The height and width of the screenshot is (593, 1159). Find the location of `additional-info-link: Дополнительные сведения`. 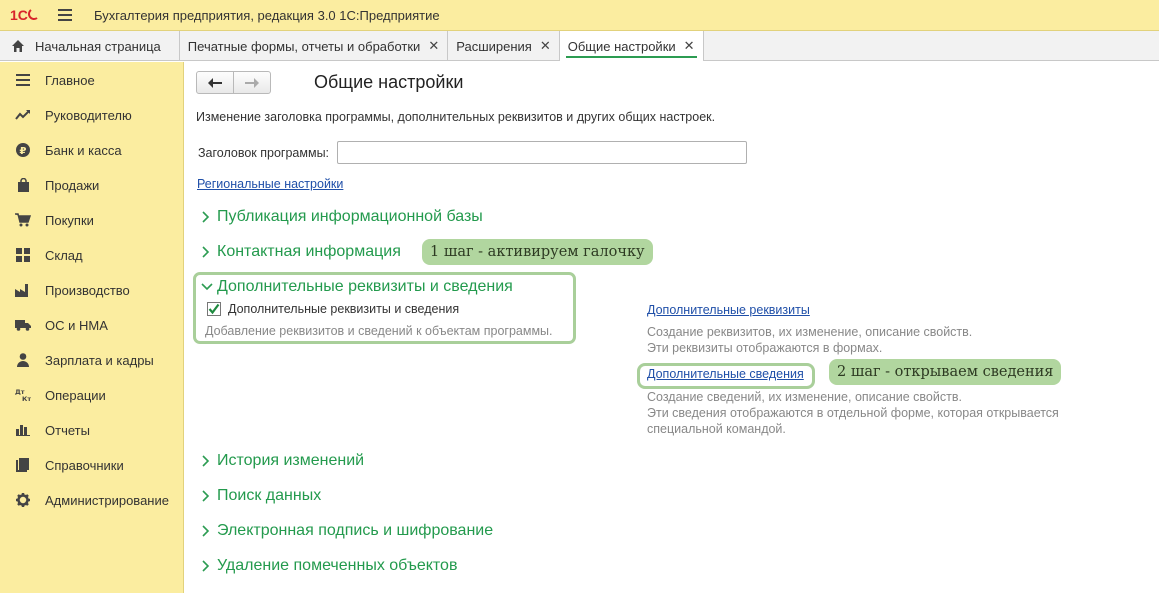

additional-info-link: Дополнительные сведения is located at coordinates (725, 374).